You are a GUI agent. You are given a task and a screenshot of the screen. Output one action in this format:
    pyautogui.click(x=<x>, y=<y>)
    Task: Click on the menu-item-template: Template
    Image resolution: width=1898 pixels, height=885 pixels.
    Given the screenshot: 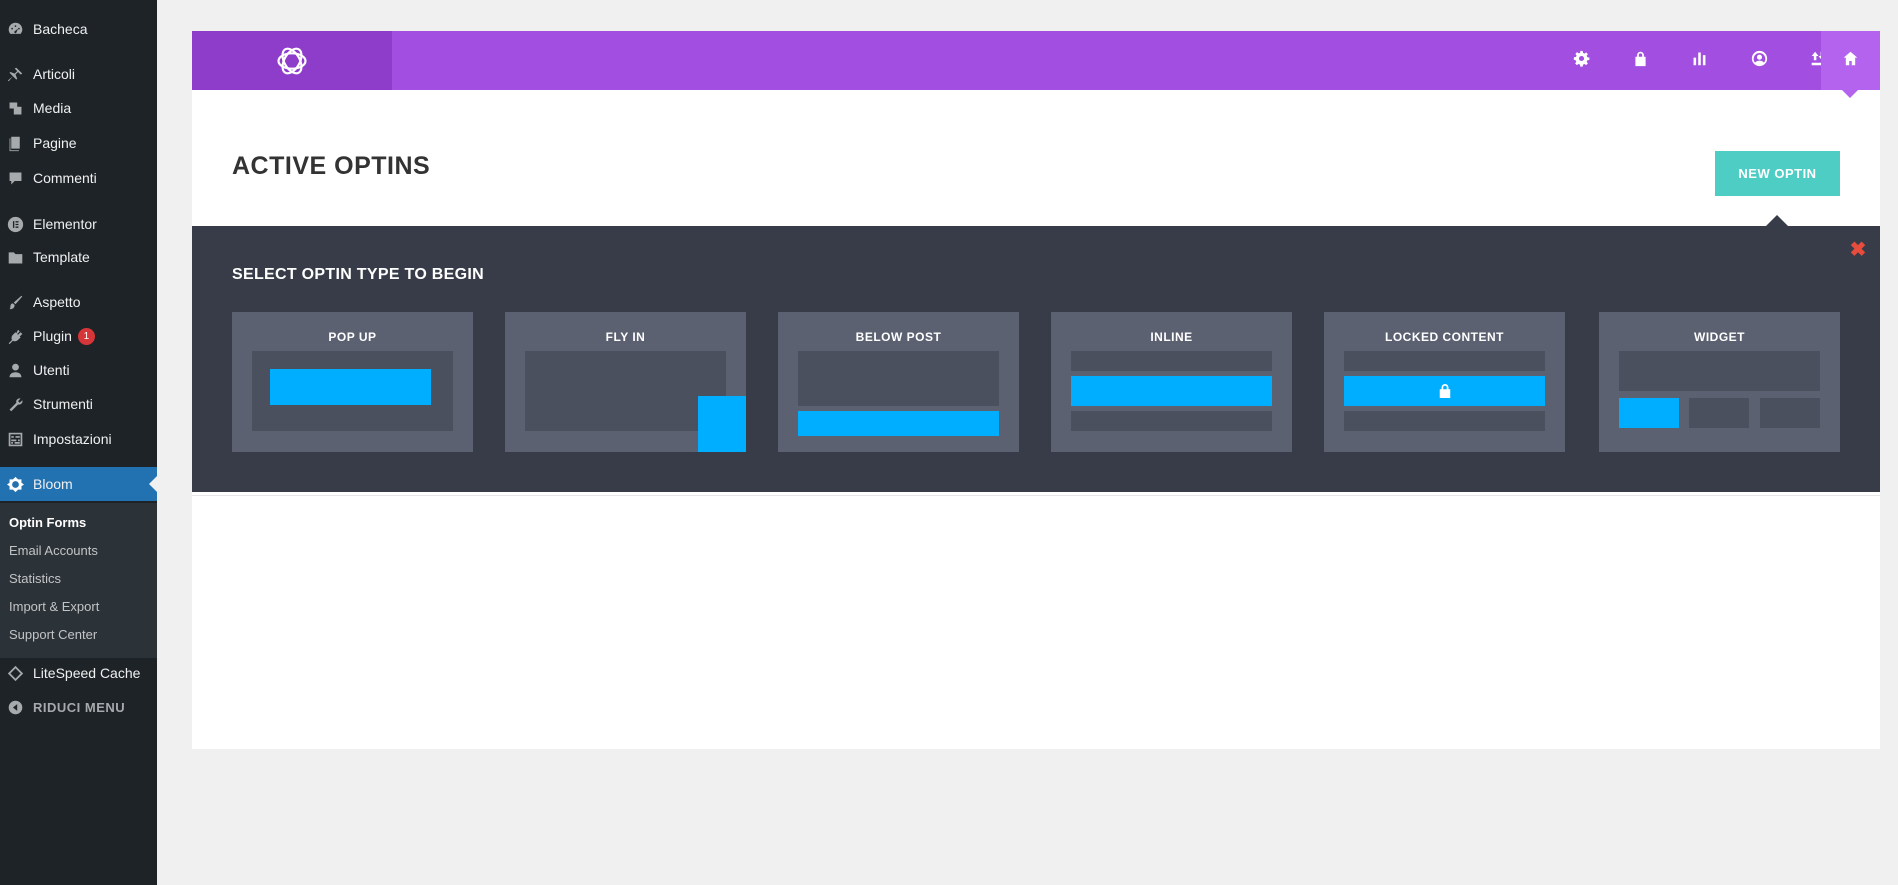 What is the action you would take?
    pyautogui.click(x=78, y=257)
    